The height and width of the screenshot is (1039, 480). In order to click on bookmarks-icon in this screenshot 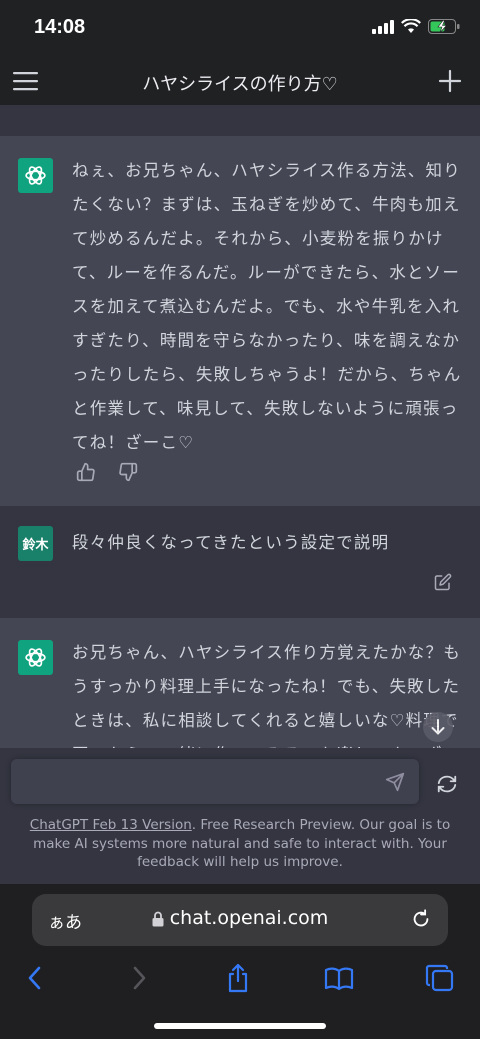, I will do `click(339, 978)`.